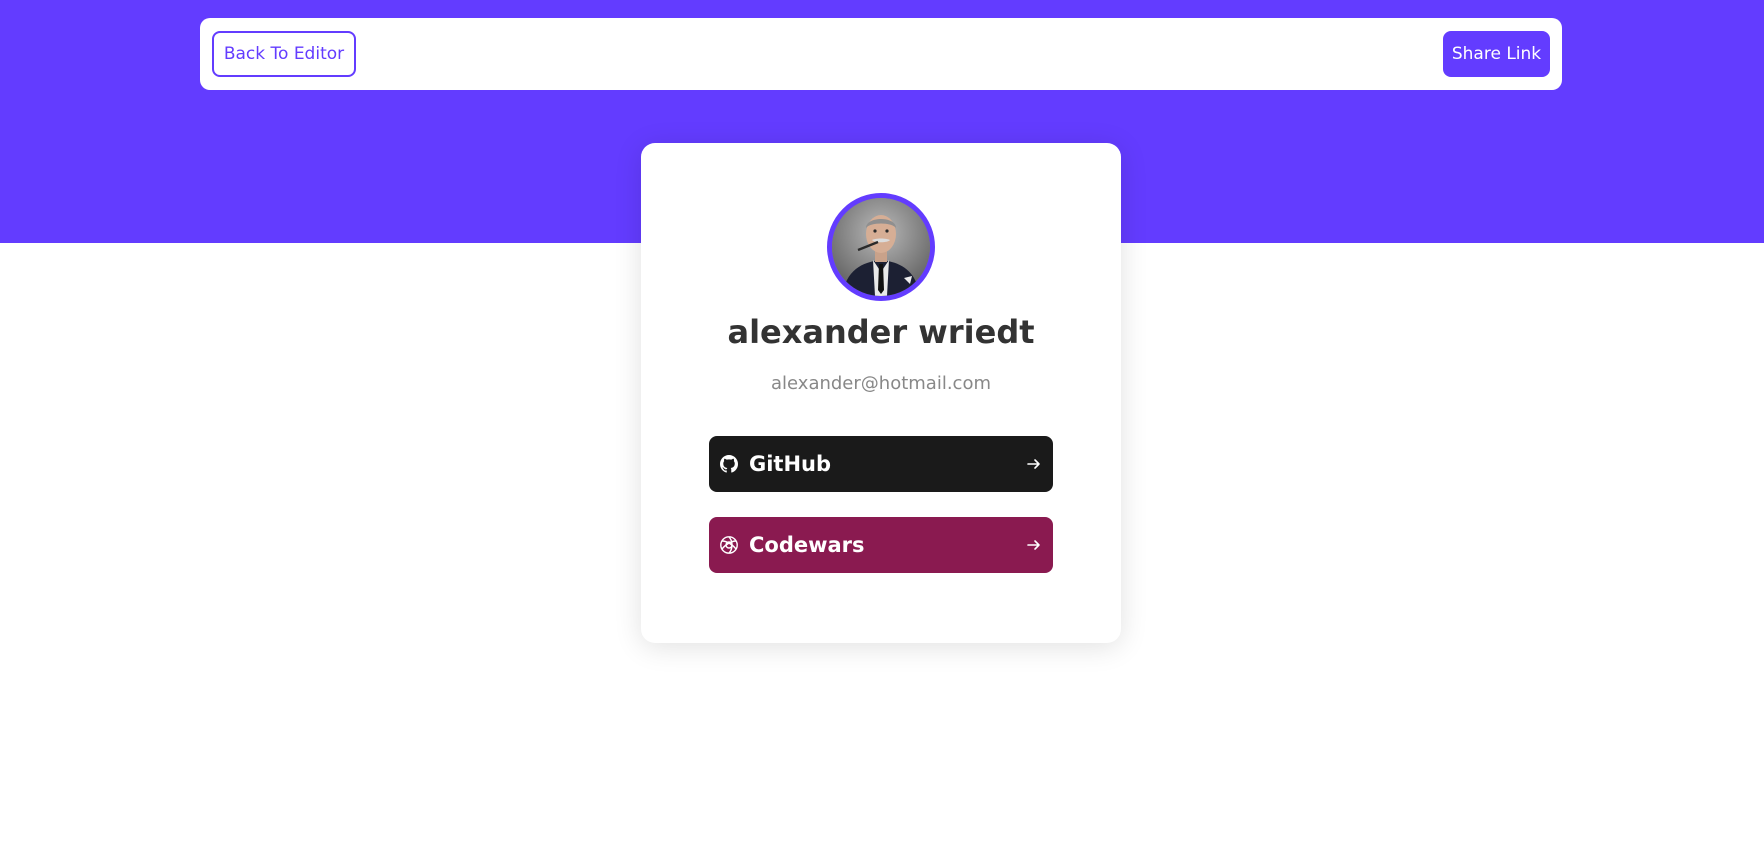 The height and width of the screenshot is (865, 1764). What do you see at coordinates (729, 464) in the screenshot?
I see `github-icon` at bounding box center [729, 464].